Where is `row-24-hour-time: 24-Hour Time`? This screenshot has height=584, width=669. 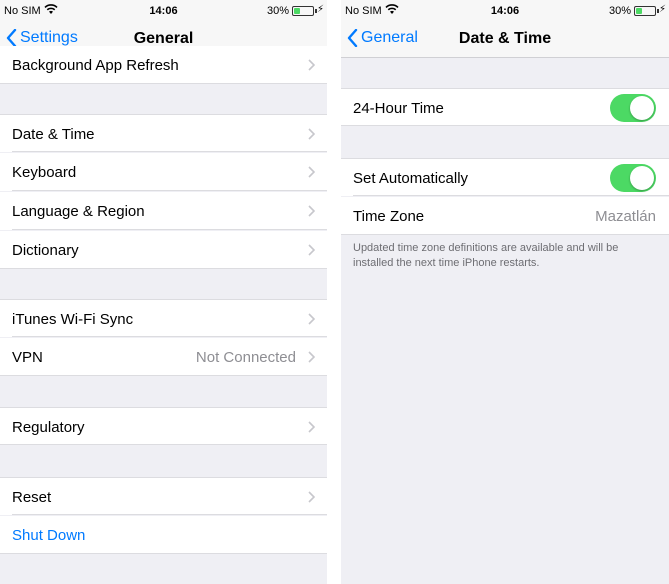
row-24-hour-time: 24-Hour Time is located at coordinates (505, 107).